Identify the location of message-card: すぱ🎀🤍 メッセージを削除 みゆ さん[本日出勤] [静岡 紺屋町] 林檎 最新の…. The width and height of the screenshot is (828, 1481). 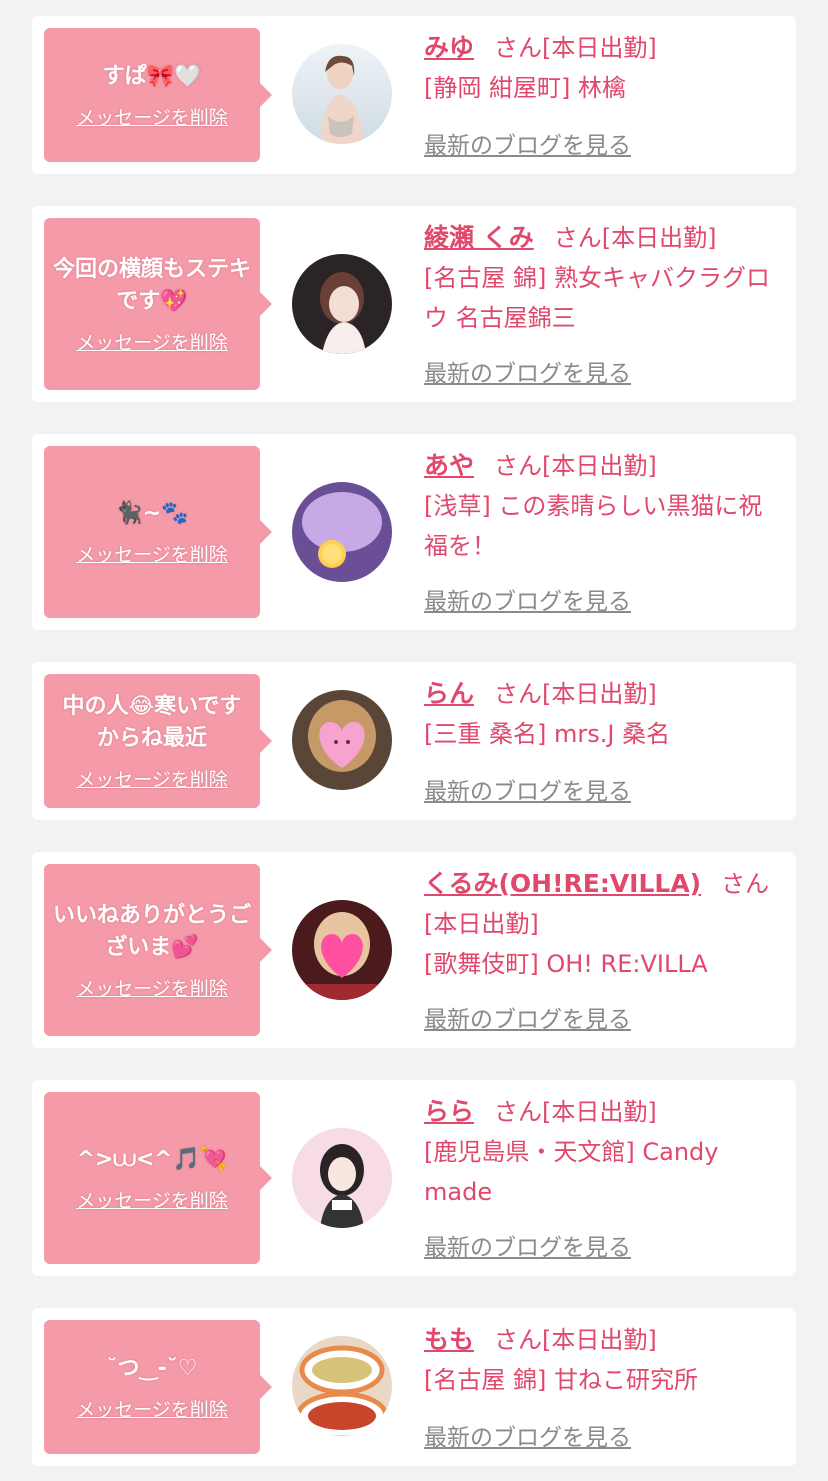
(414, 95).